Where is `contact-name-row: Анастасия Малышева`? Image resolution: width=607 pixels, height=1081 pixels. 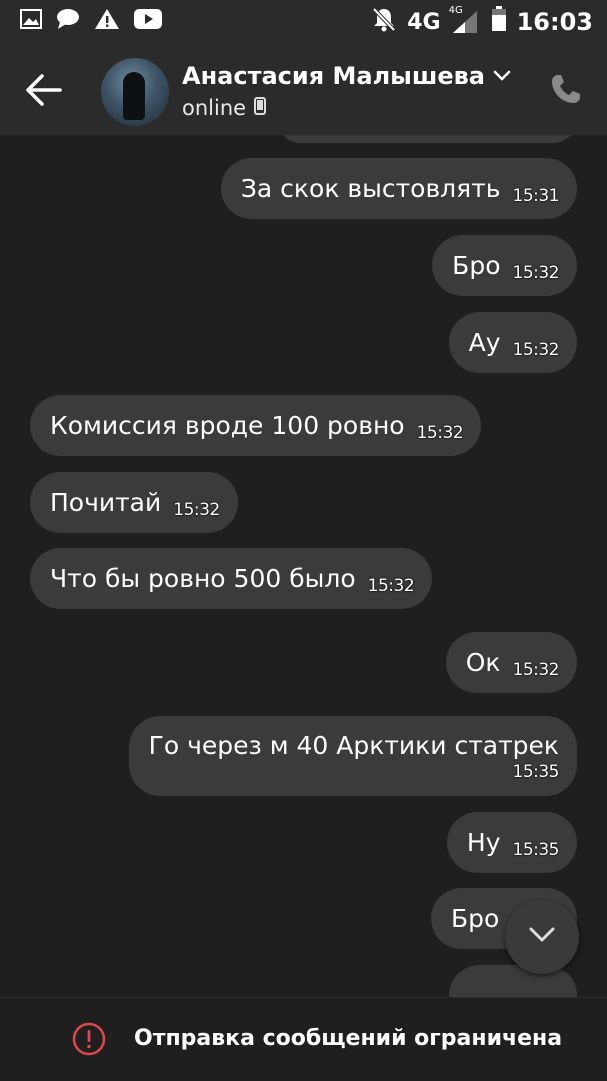 contact-name-row: Анастасия Малышева is located at coordinates (346, 76).